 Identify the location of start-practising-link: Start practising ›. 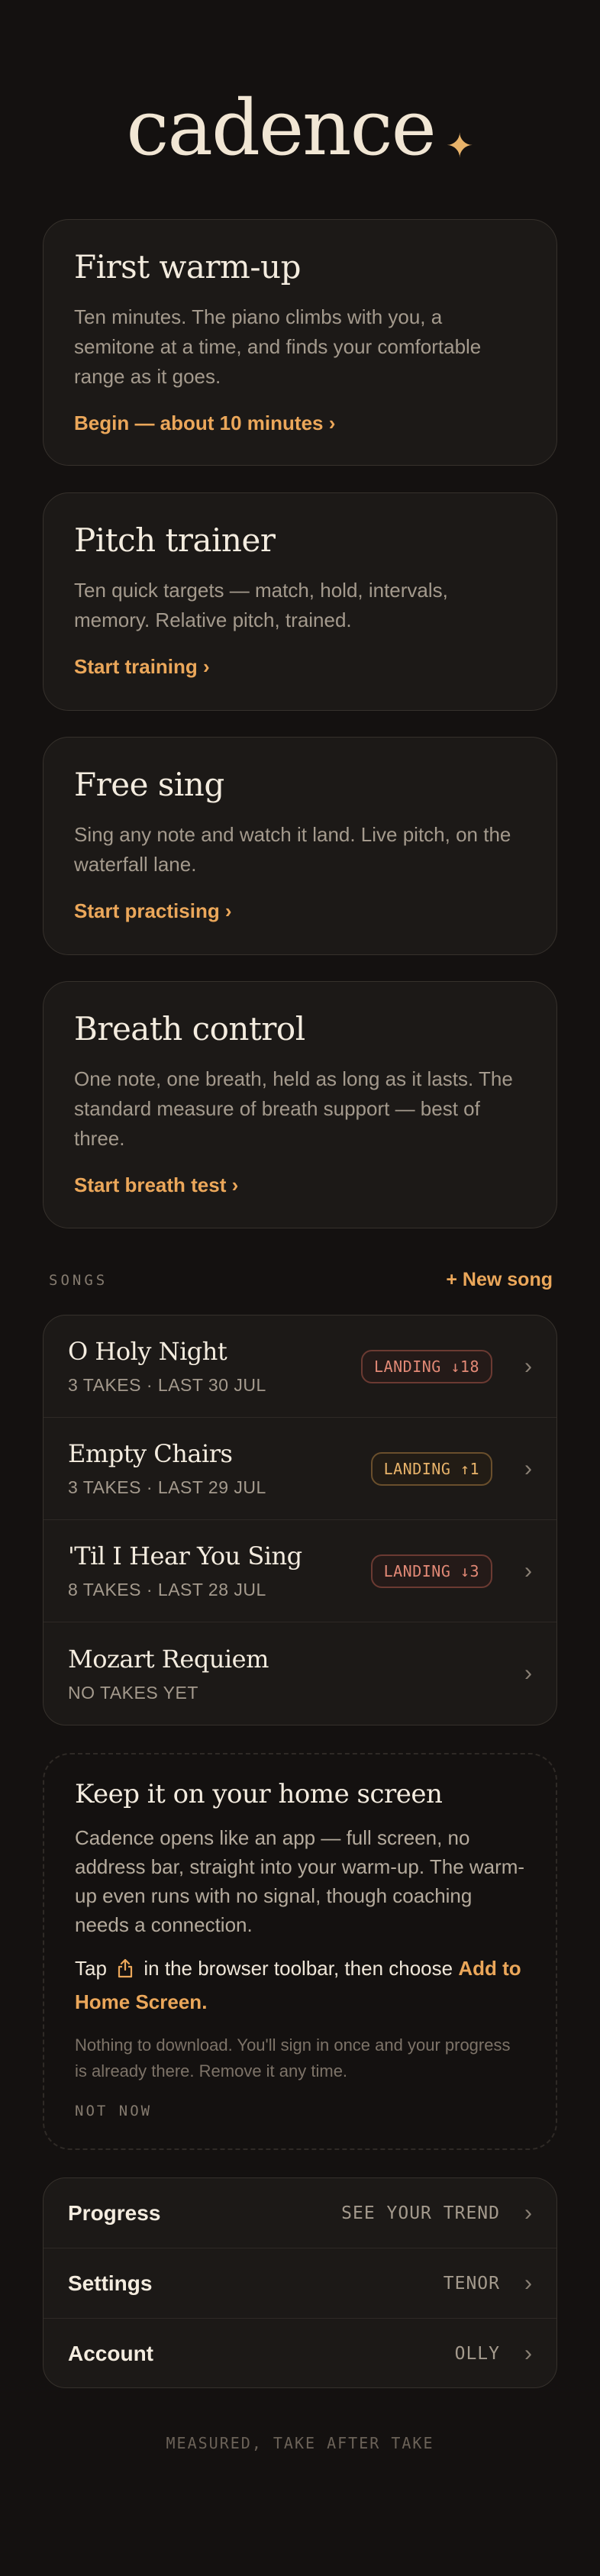
(153, 911).